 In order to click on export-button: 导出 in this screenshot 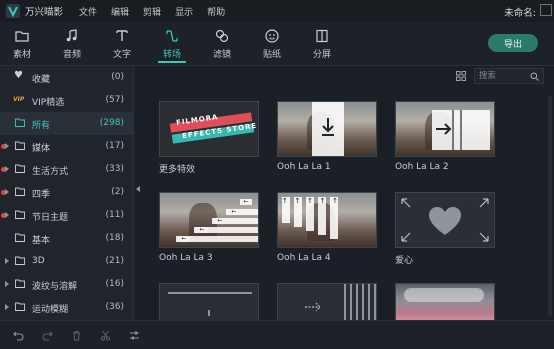, I will do `click(513, 43)`.